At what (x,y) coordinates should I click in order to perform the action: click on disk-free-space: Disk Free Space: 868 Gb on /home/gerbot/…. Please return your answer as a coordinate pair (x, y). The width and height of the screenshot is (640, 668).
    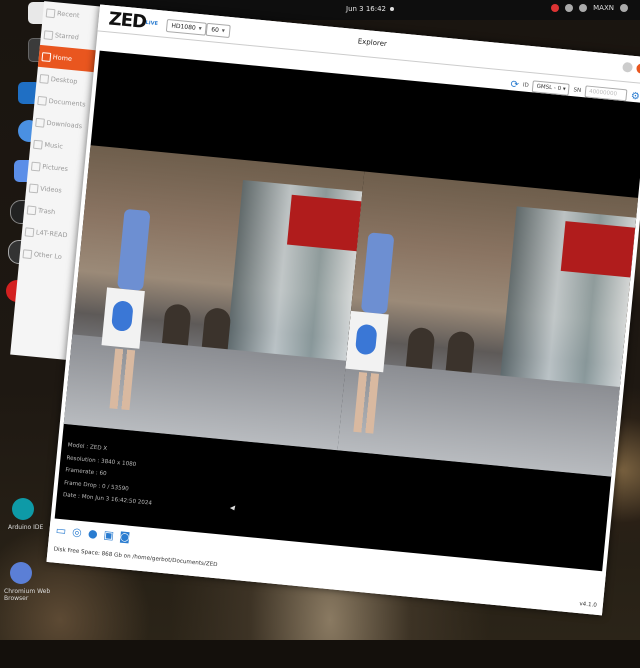
    Looking at the image, I should click on (135, 557).